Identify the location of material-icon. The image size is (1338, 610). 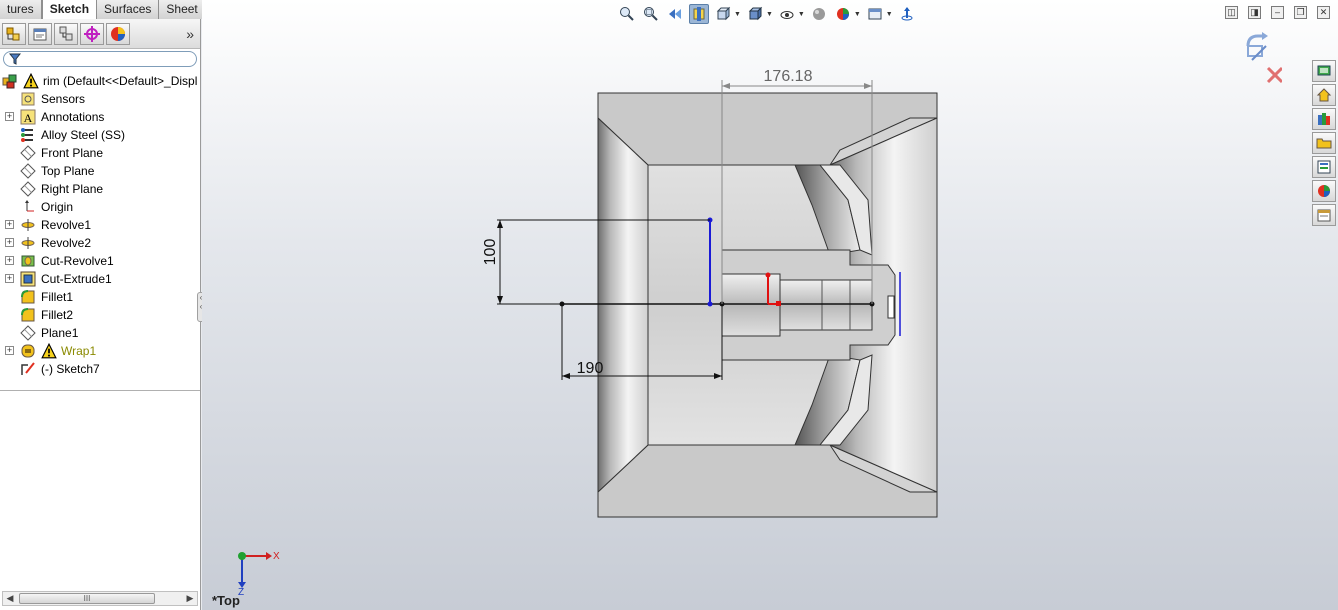
(28, 135).